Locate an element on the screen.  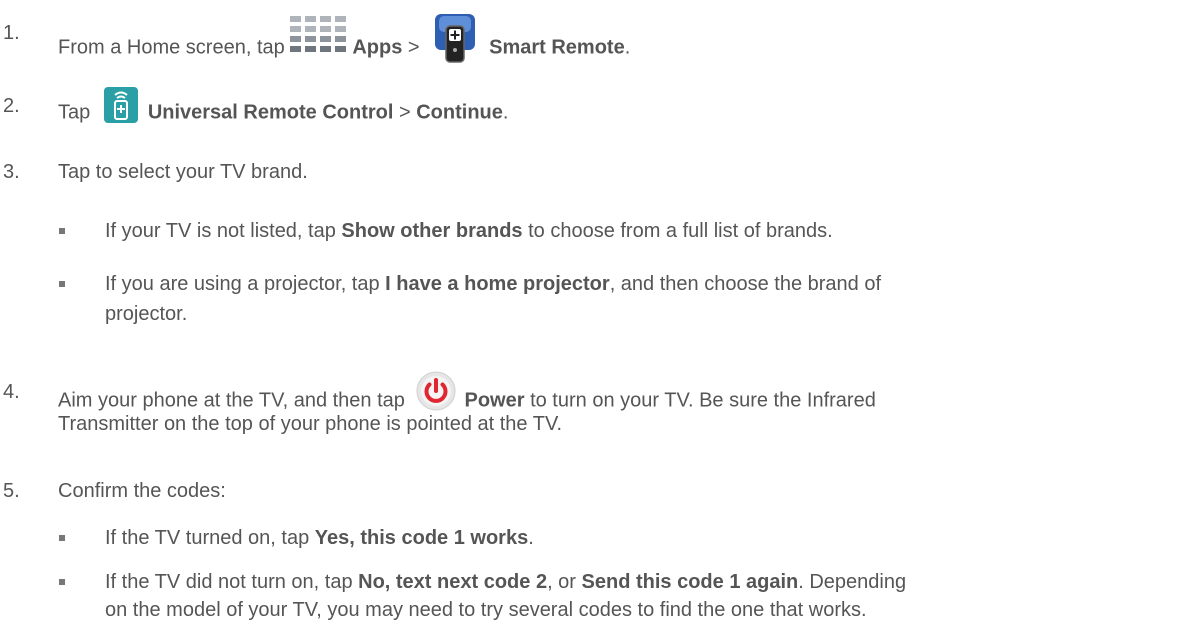
bullet-text-end: , and then choose the brand of is located at coordinates (745, 284).